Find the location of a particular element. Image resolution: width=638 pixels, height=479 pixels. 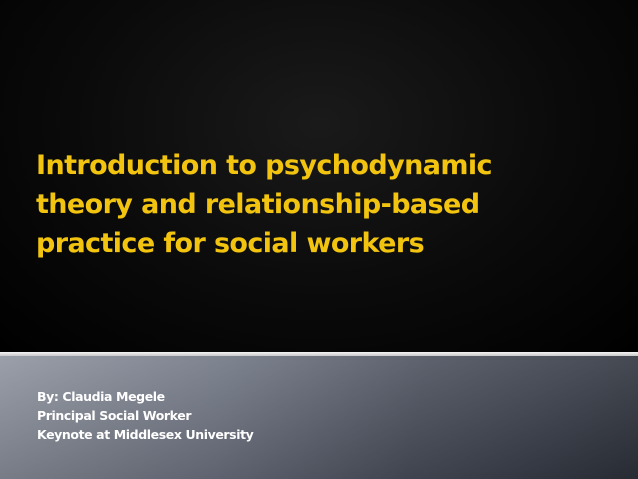

role-line: Principal Social Worker is located at coordinates (114, 415).